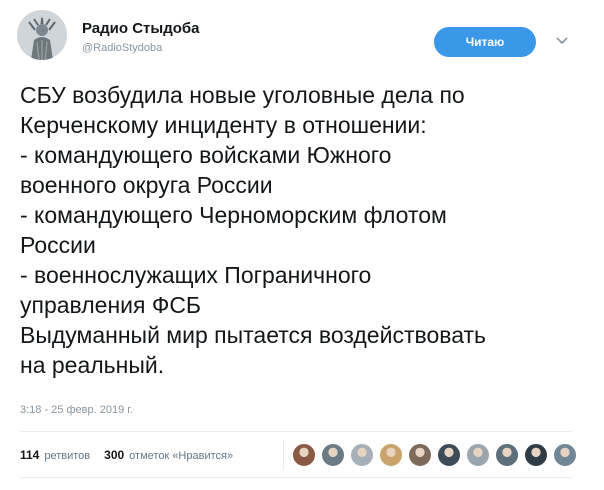 This screenshot has height=490, width=604. What do you see at coordinates (76, 410) in the screenshot?
I see `tweet-timestamp: 3:18 - 25 февр. 2019 г.` at bounding box center [76, 410].